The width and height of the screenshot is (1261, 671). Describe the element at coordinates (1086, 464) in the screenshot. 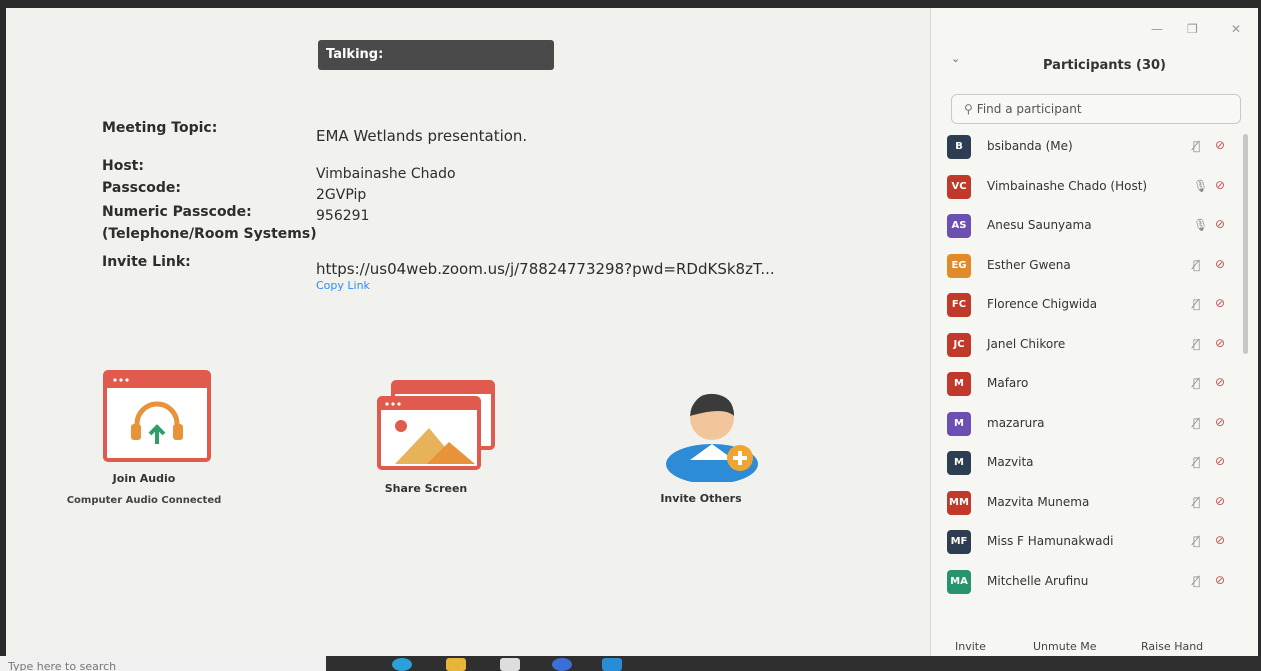

I see `participant-row: M Mazvita 🎙̸ ⊘` at that location.